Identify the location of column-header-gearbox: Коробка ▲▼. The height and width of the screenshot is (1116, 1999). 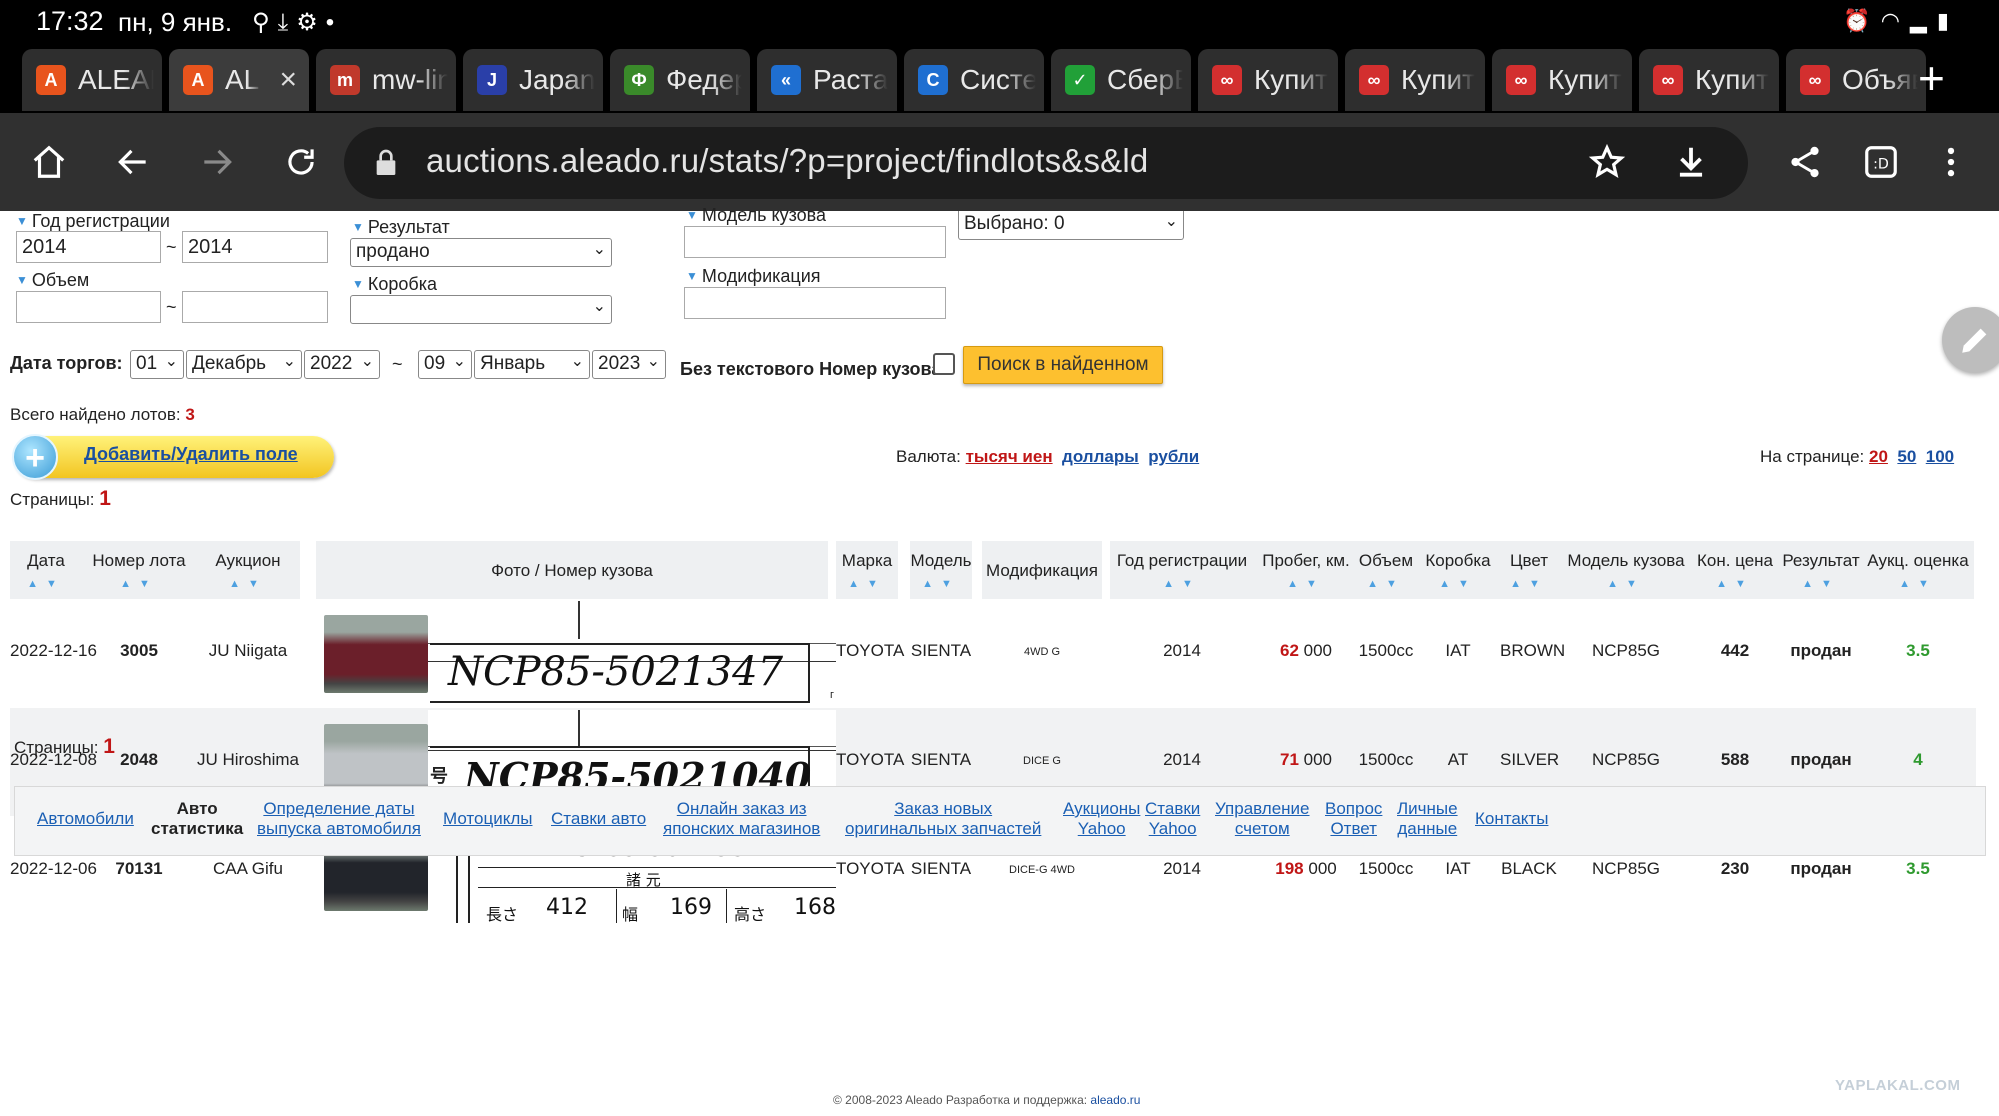
(1458, 570).